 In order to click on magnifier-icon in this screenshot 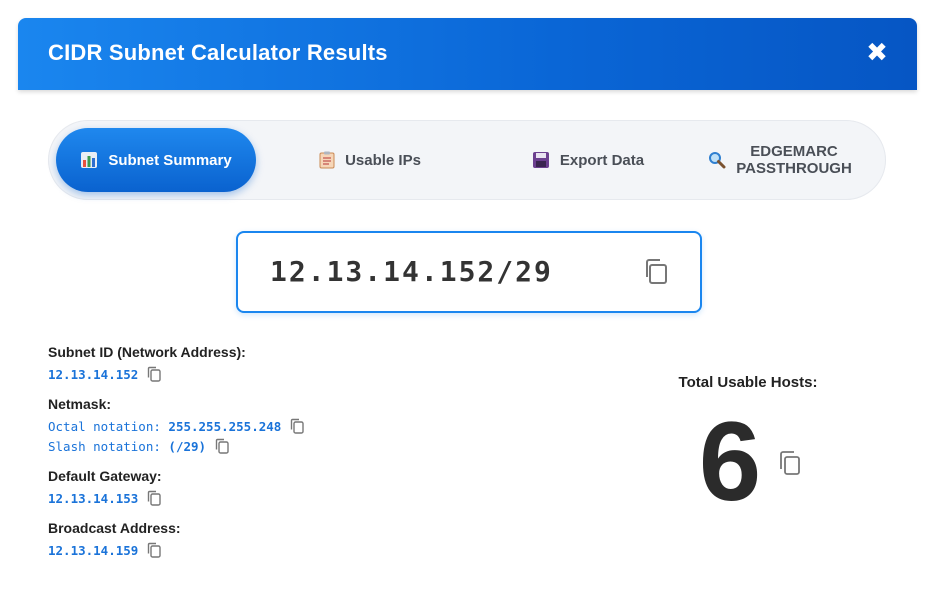, I will do `click(717, 160)`.